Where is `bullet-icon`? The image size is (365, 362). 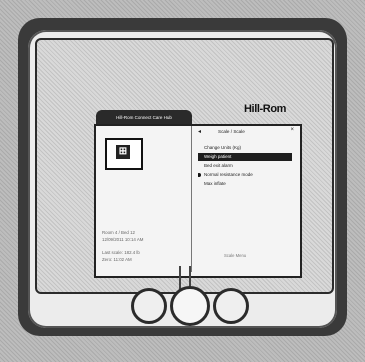 bullet-icon is located at coordinates (199, 175).